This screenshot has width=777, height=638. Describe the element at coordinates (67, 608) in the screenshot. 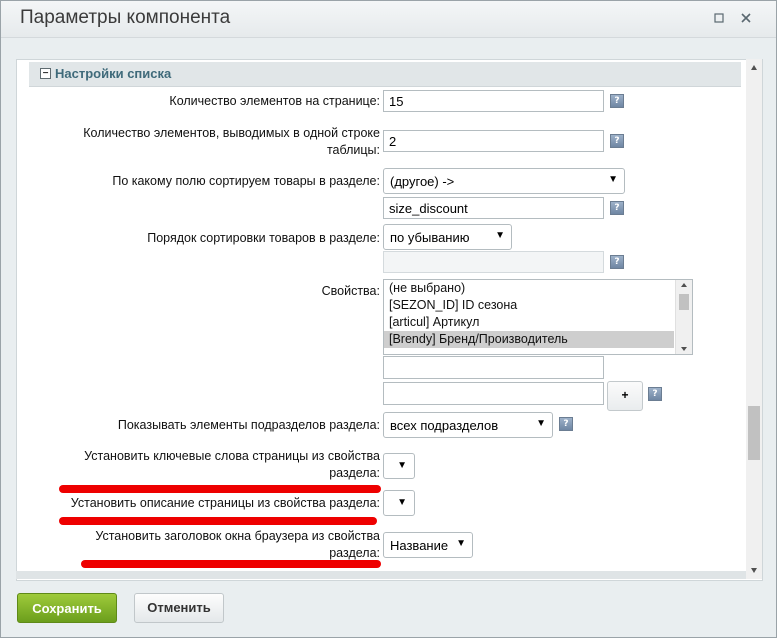

I see `save-button: Сохранить` at that location.